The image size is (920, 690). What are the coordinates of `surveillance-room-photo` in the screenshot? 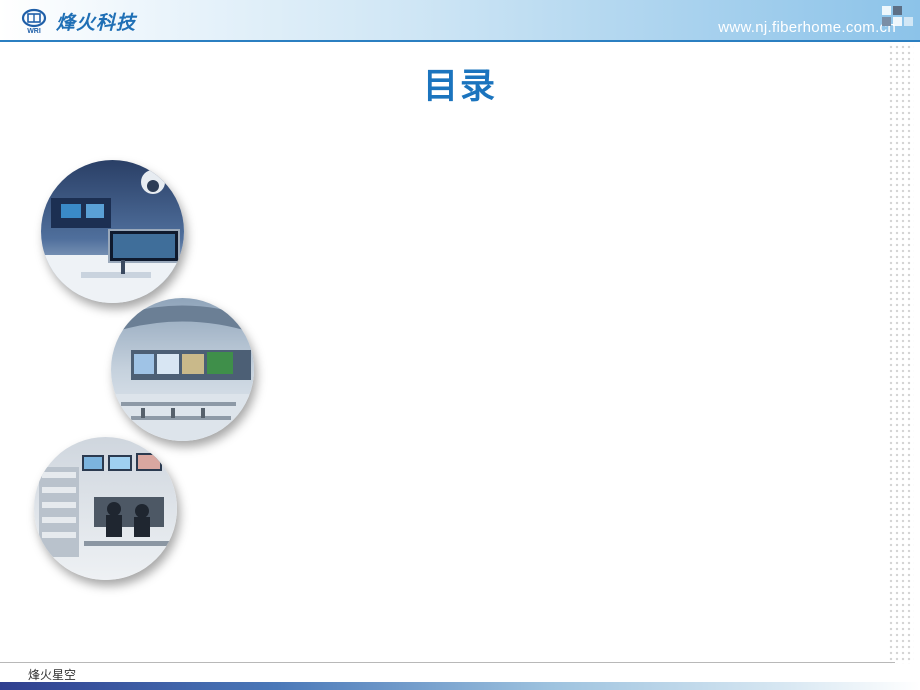 It's located at (112, 231).